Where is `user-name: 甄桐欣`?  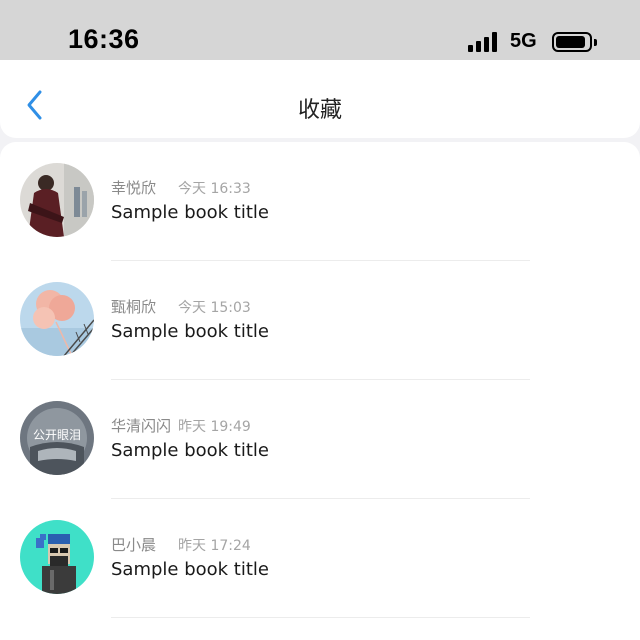 user-name: 甄桐欣 is located at coordinates (134, 307).